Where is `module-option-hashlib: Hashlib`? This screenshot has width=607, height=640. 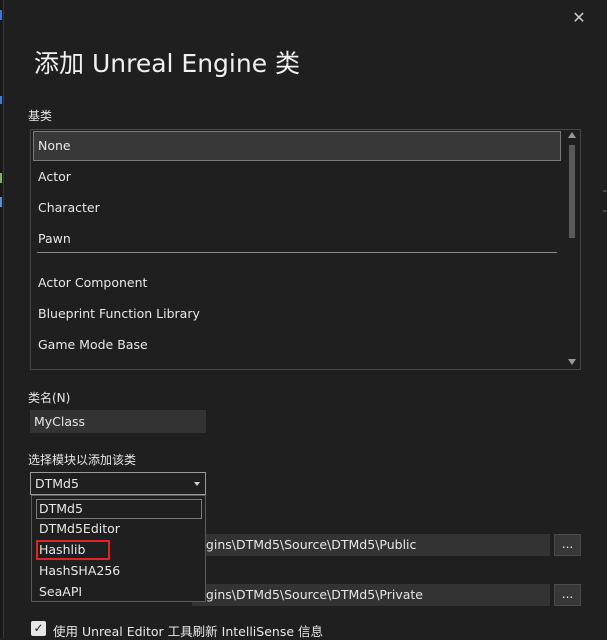 module-option-hashlib: Hashlib is located at coordinates (73, 550).